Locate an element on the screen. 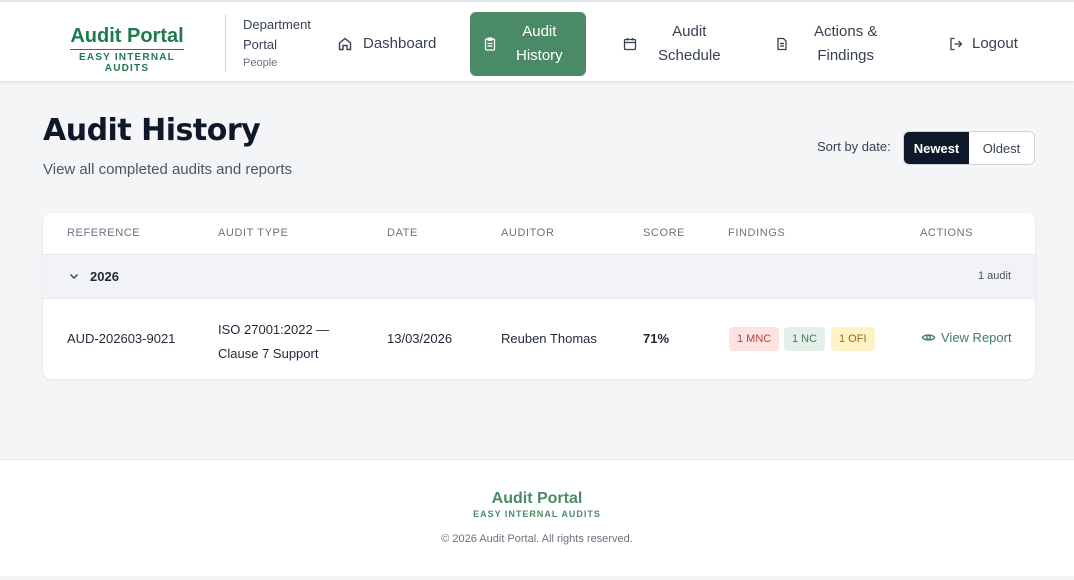 This screenshot has height=580, width=1074. sort-toggle: Newest Oldest is located at coordinates (969, 148).